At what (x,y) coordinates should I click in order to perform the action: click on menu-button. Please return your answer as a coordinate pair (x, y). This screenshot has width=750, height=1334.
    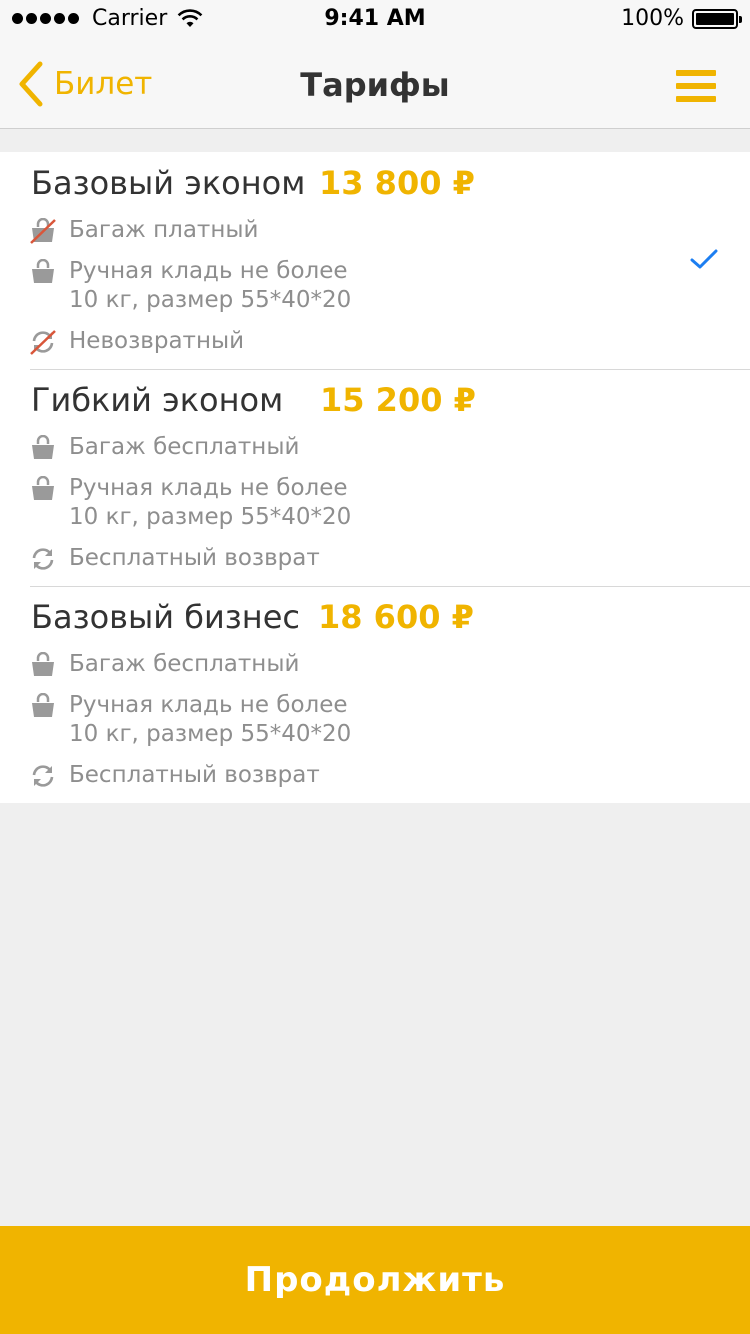
    Looking at the image, I should click on (696, 87).